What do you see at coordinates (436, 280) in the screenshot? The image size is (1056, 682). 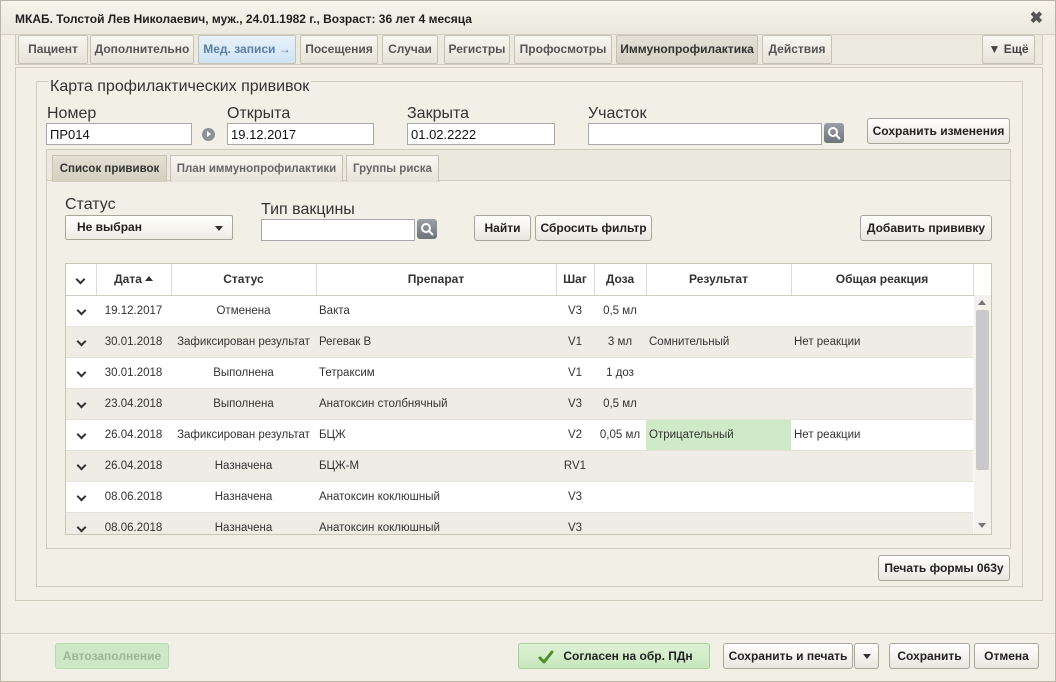 I see `column-drug: Препарат` at bounding box center [436, 280].